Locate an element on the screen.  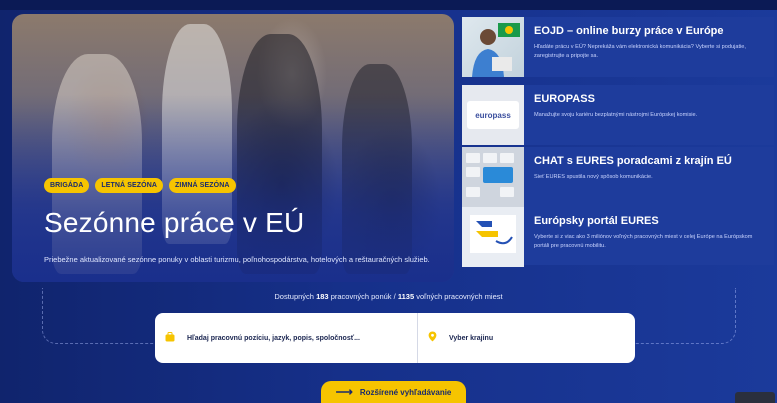
arrow-right-icon: ⟶ is located at coordinates (344, 392).